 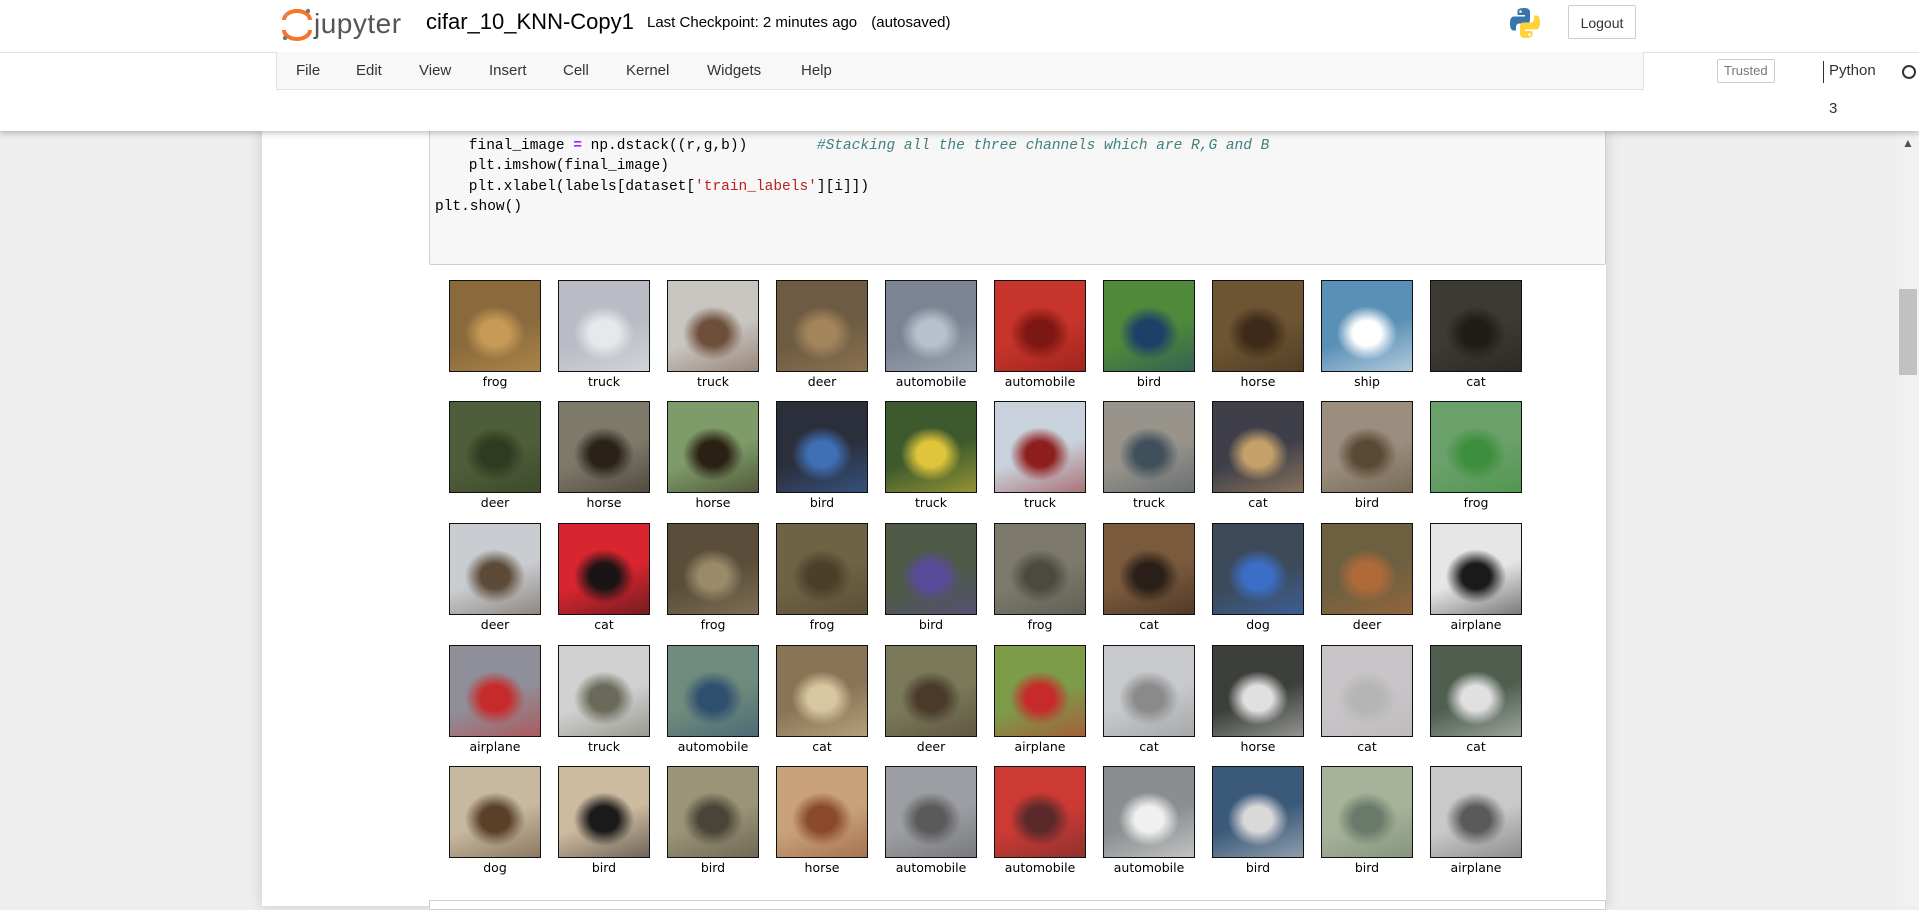 I want to click on code-line-2: plt.imshow(final_image), so click(x=551, y=166).